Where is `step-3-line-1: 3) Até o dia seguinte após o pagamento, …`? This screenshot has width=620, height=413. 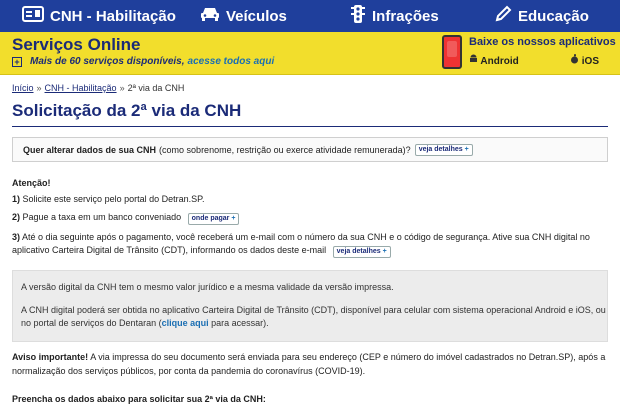
step-3-line-1: 3) Até o dia seguinte após o pagamento, … is located at coordinates (301, 237).